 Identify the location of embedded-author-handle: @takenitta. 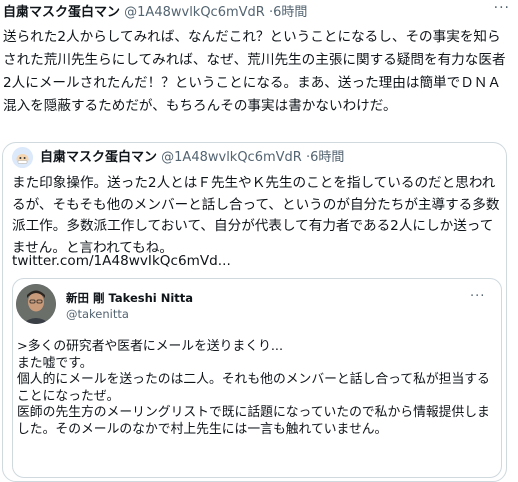
(97, 314).